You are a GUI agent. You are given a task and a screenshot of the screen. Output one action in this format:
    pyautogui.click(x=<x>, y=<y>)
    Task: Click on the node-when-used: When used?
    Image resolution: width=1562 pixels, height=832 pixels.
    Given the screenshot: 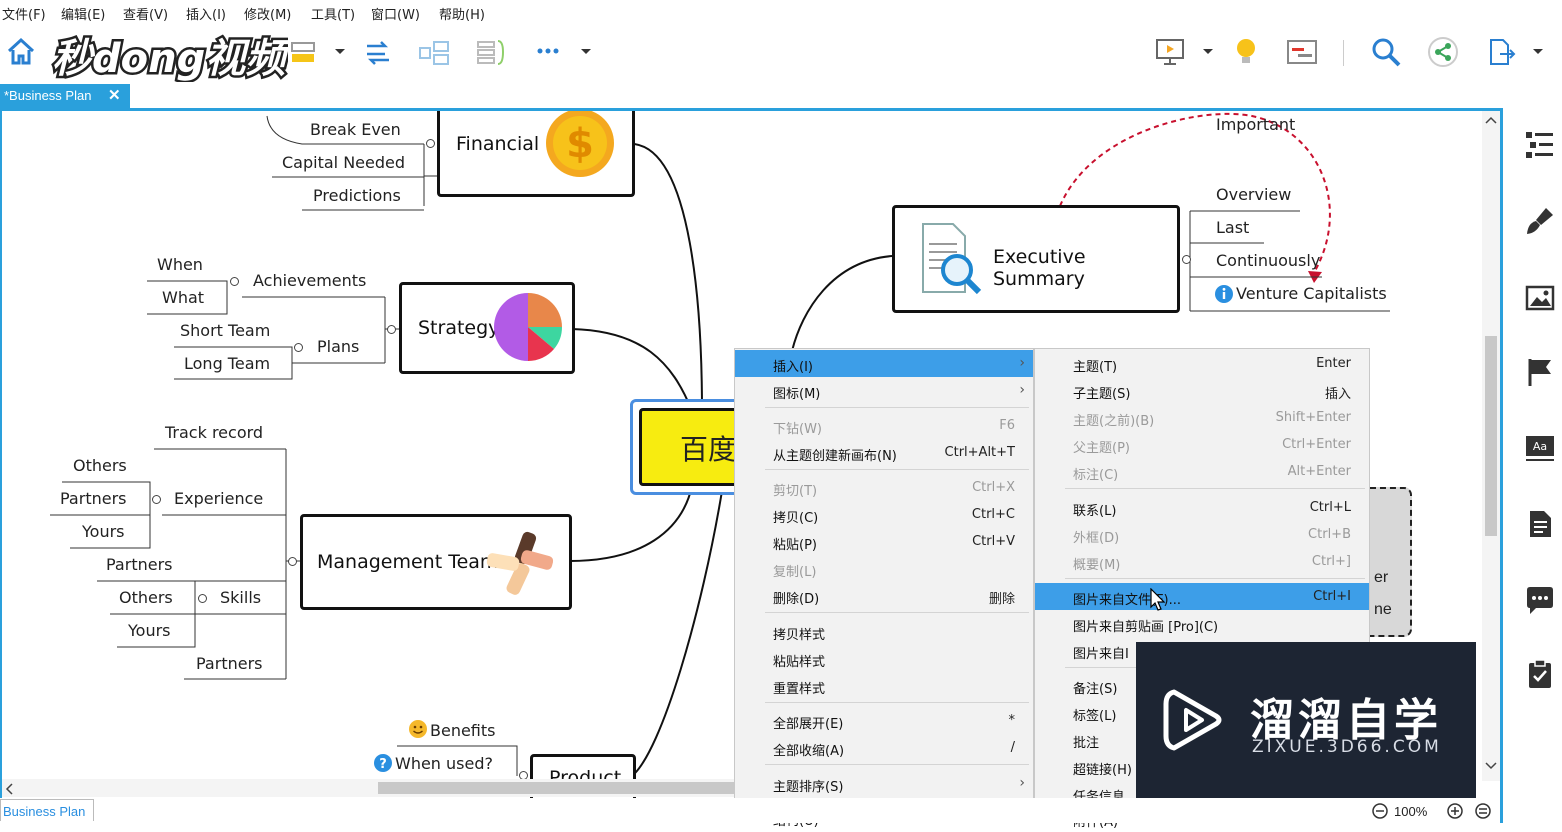 What is the action you would take?
    pyautogui.click(x=444, y=763)
    